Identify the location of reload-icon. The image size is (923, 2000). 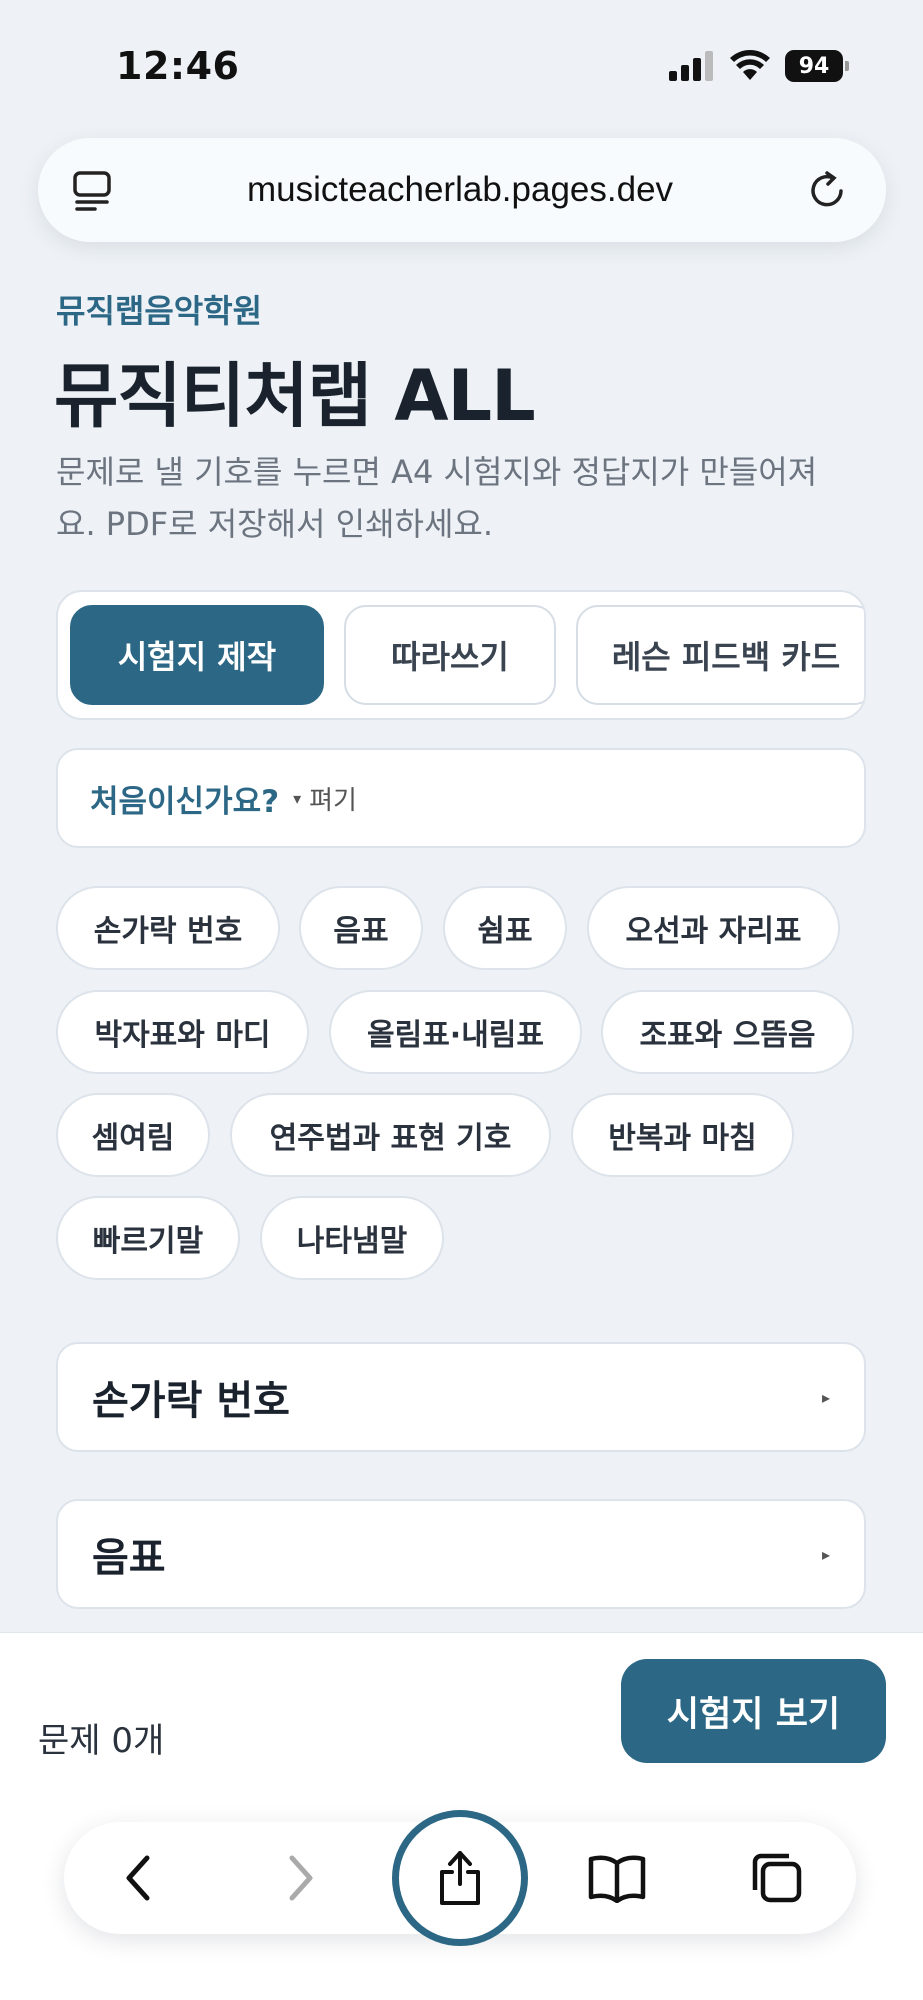
(828, 190).